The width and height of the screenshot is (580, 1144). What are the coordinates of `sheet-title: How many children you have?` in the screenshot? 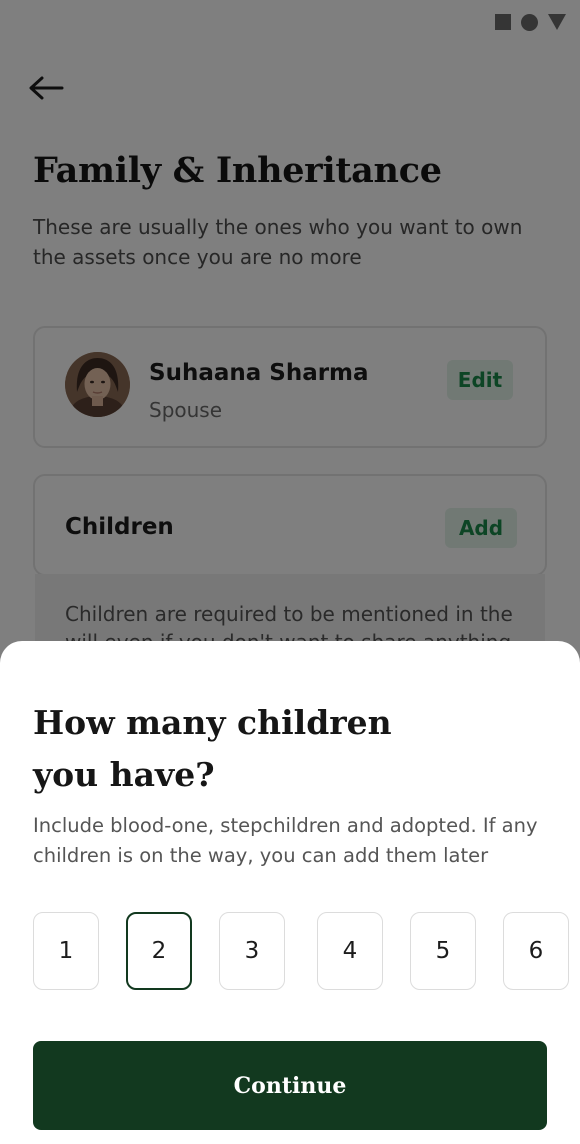 It's located at (212, 748).